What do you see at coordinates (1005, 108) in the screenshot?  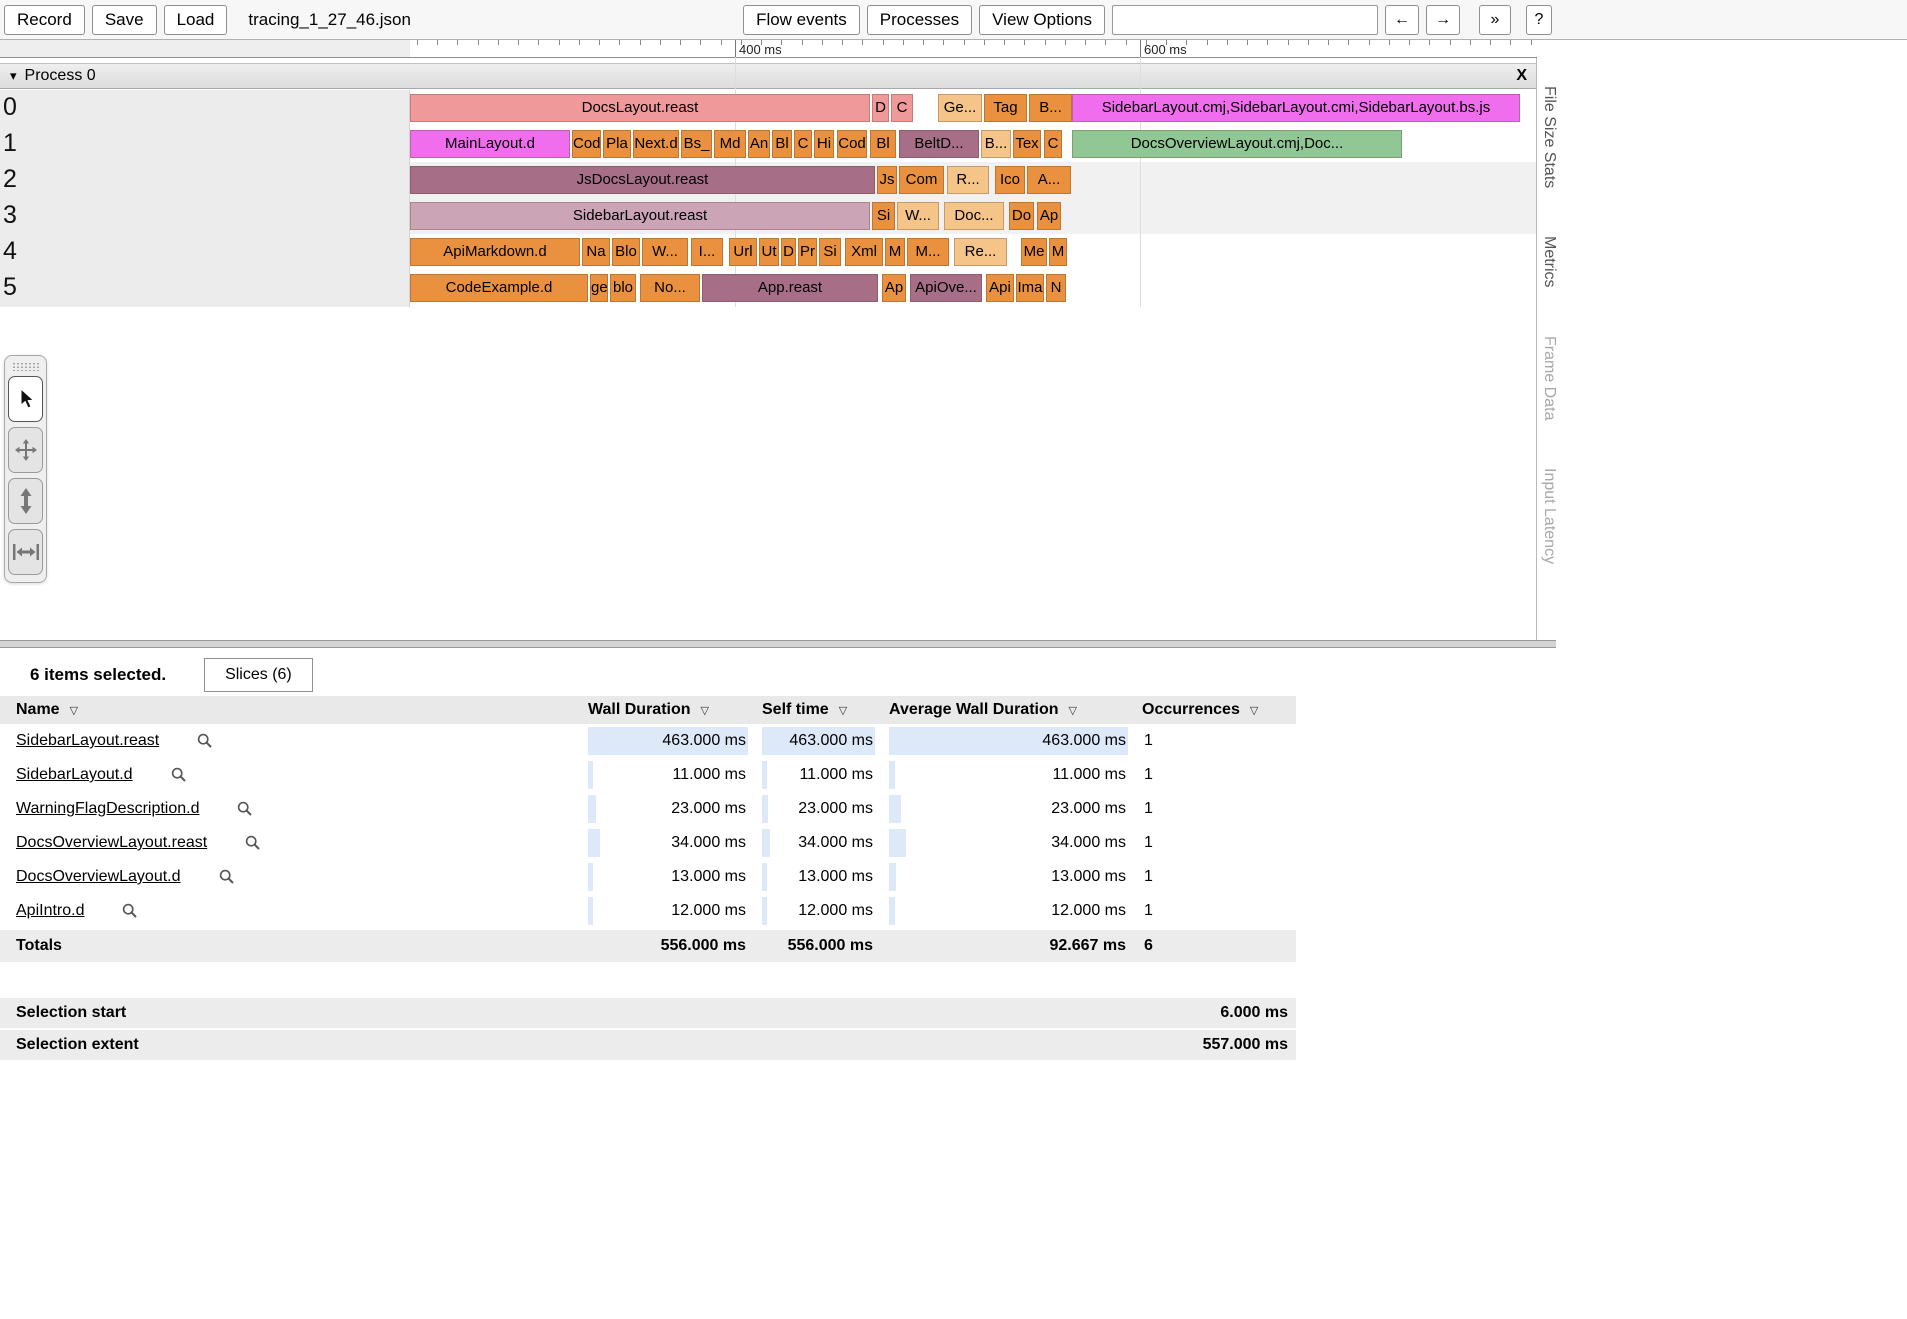 I see `timeline-slice: Tag` at bounding box center [1005, 108].